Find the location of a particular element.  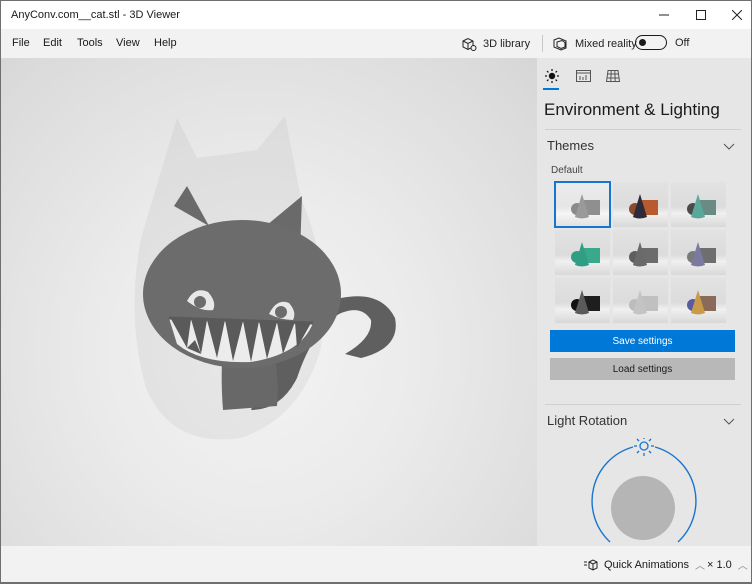

themes-grid is located at coordinates (640, 252).